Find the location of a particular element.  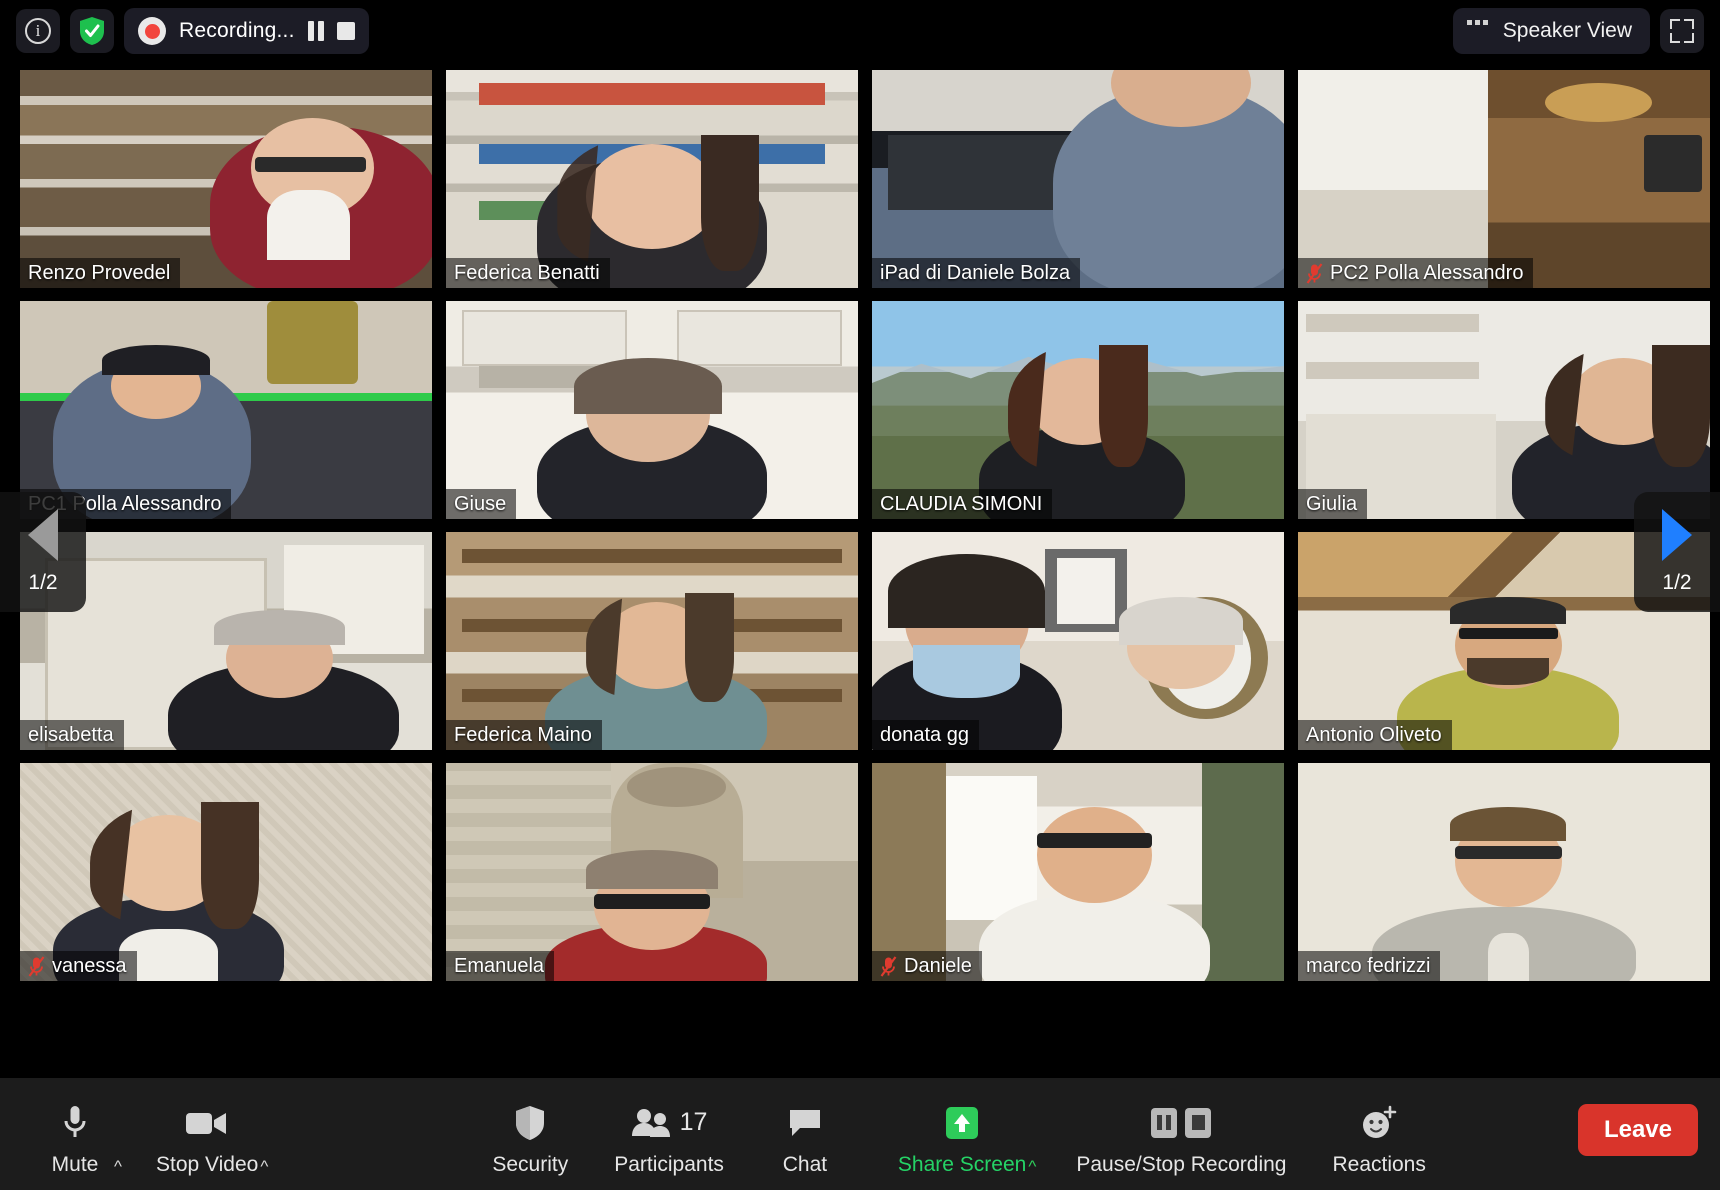

participant-name-bar: marco fedrizzi is located at coordinates (1369, 966).